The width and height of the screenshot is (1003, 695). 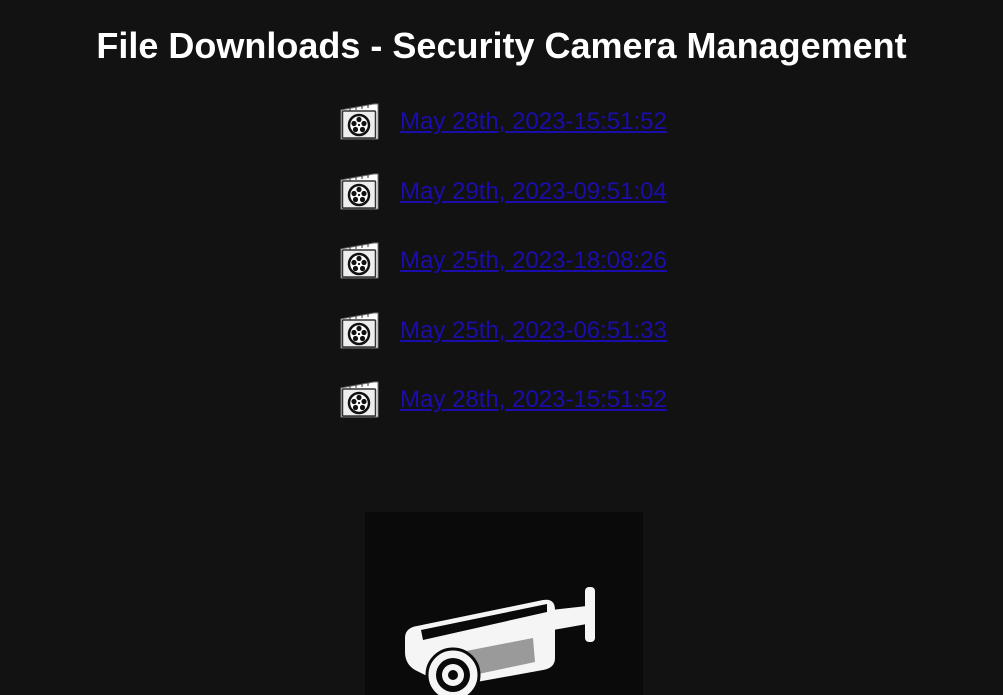 I want to click on file-download-link: May 25th, 2023-06:51:33, so click(x=533, y=331).